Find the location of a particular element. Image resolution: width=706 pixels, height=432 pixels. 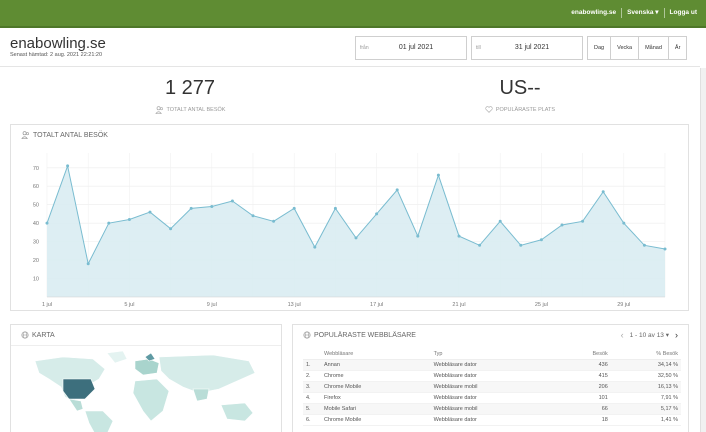

x-tick-label: 13 jul is located at coordinates (294, 305).